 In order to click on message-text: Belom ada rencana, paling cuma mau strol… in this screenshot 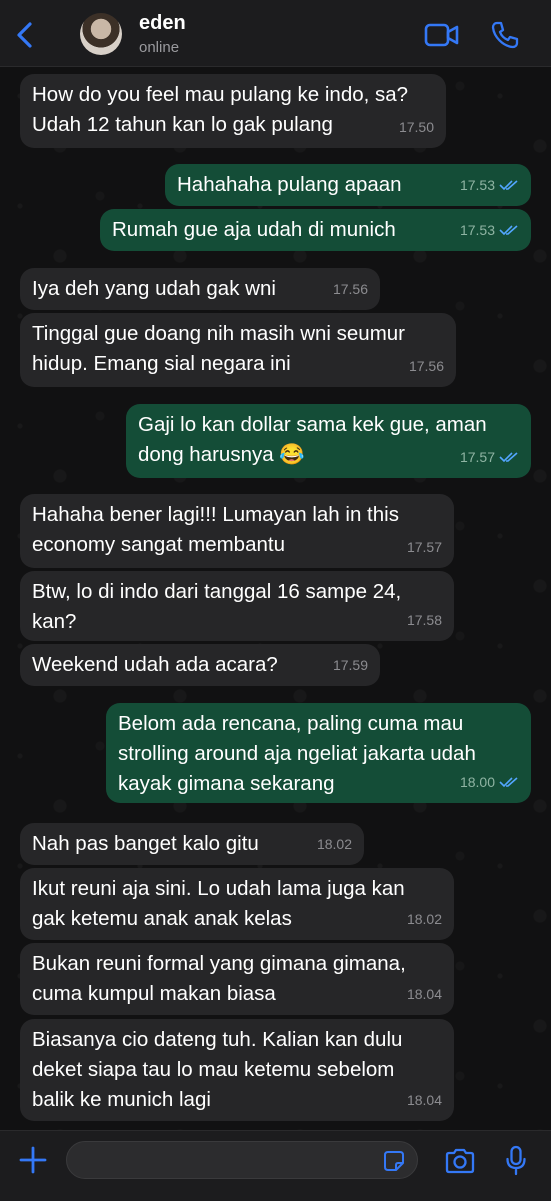, I will do `click(297, 753)`.